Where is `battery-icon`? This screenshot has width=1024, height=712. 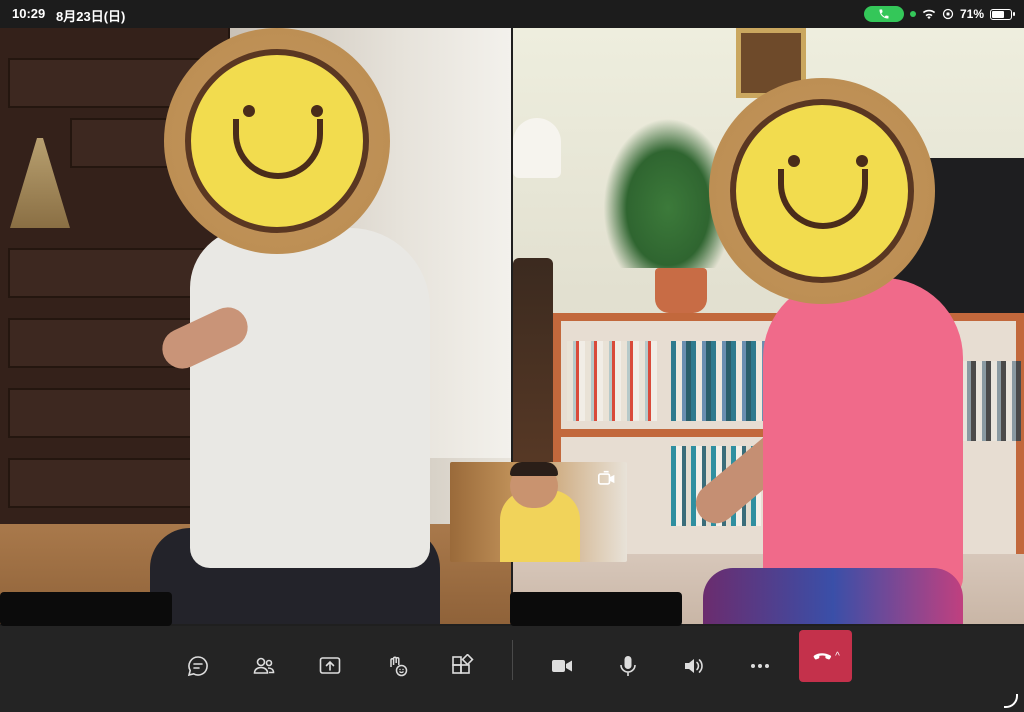
battery-icon is located at coordinates (1002, 14).